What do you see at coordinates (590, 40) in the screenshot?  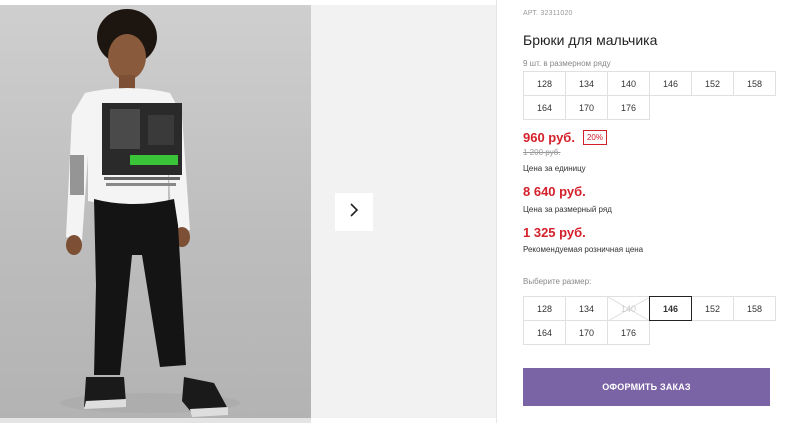 I see `product-title: Брюки для мальчика` at bounding box center [590, 40].